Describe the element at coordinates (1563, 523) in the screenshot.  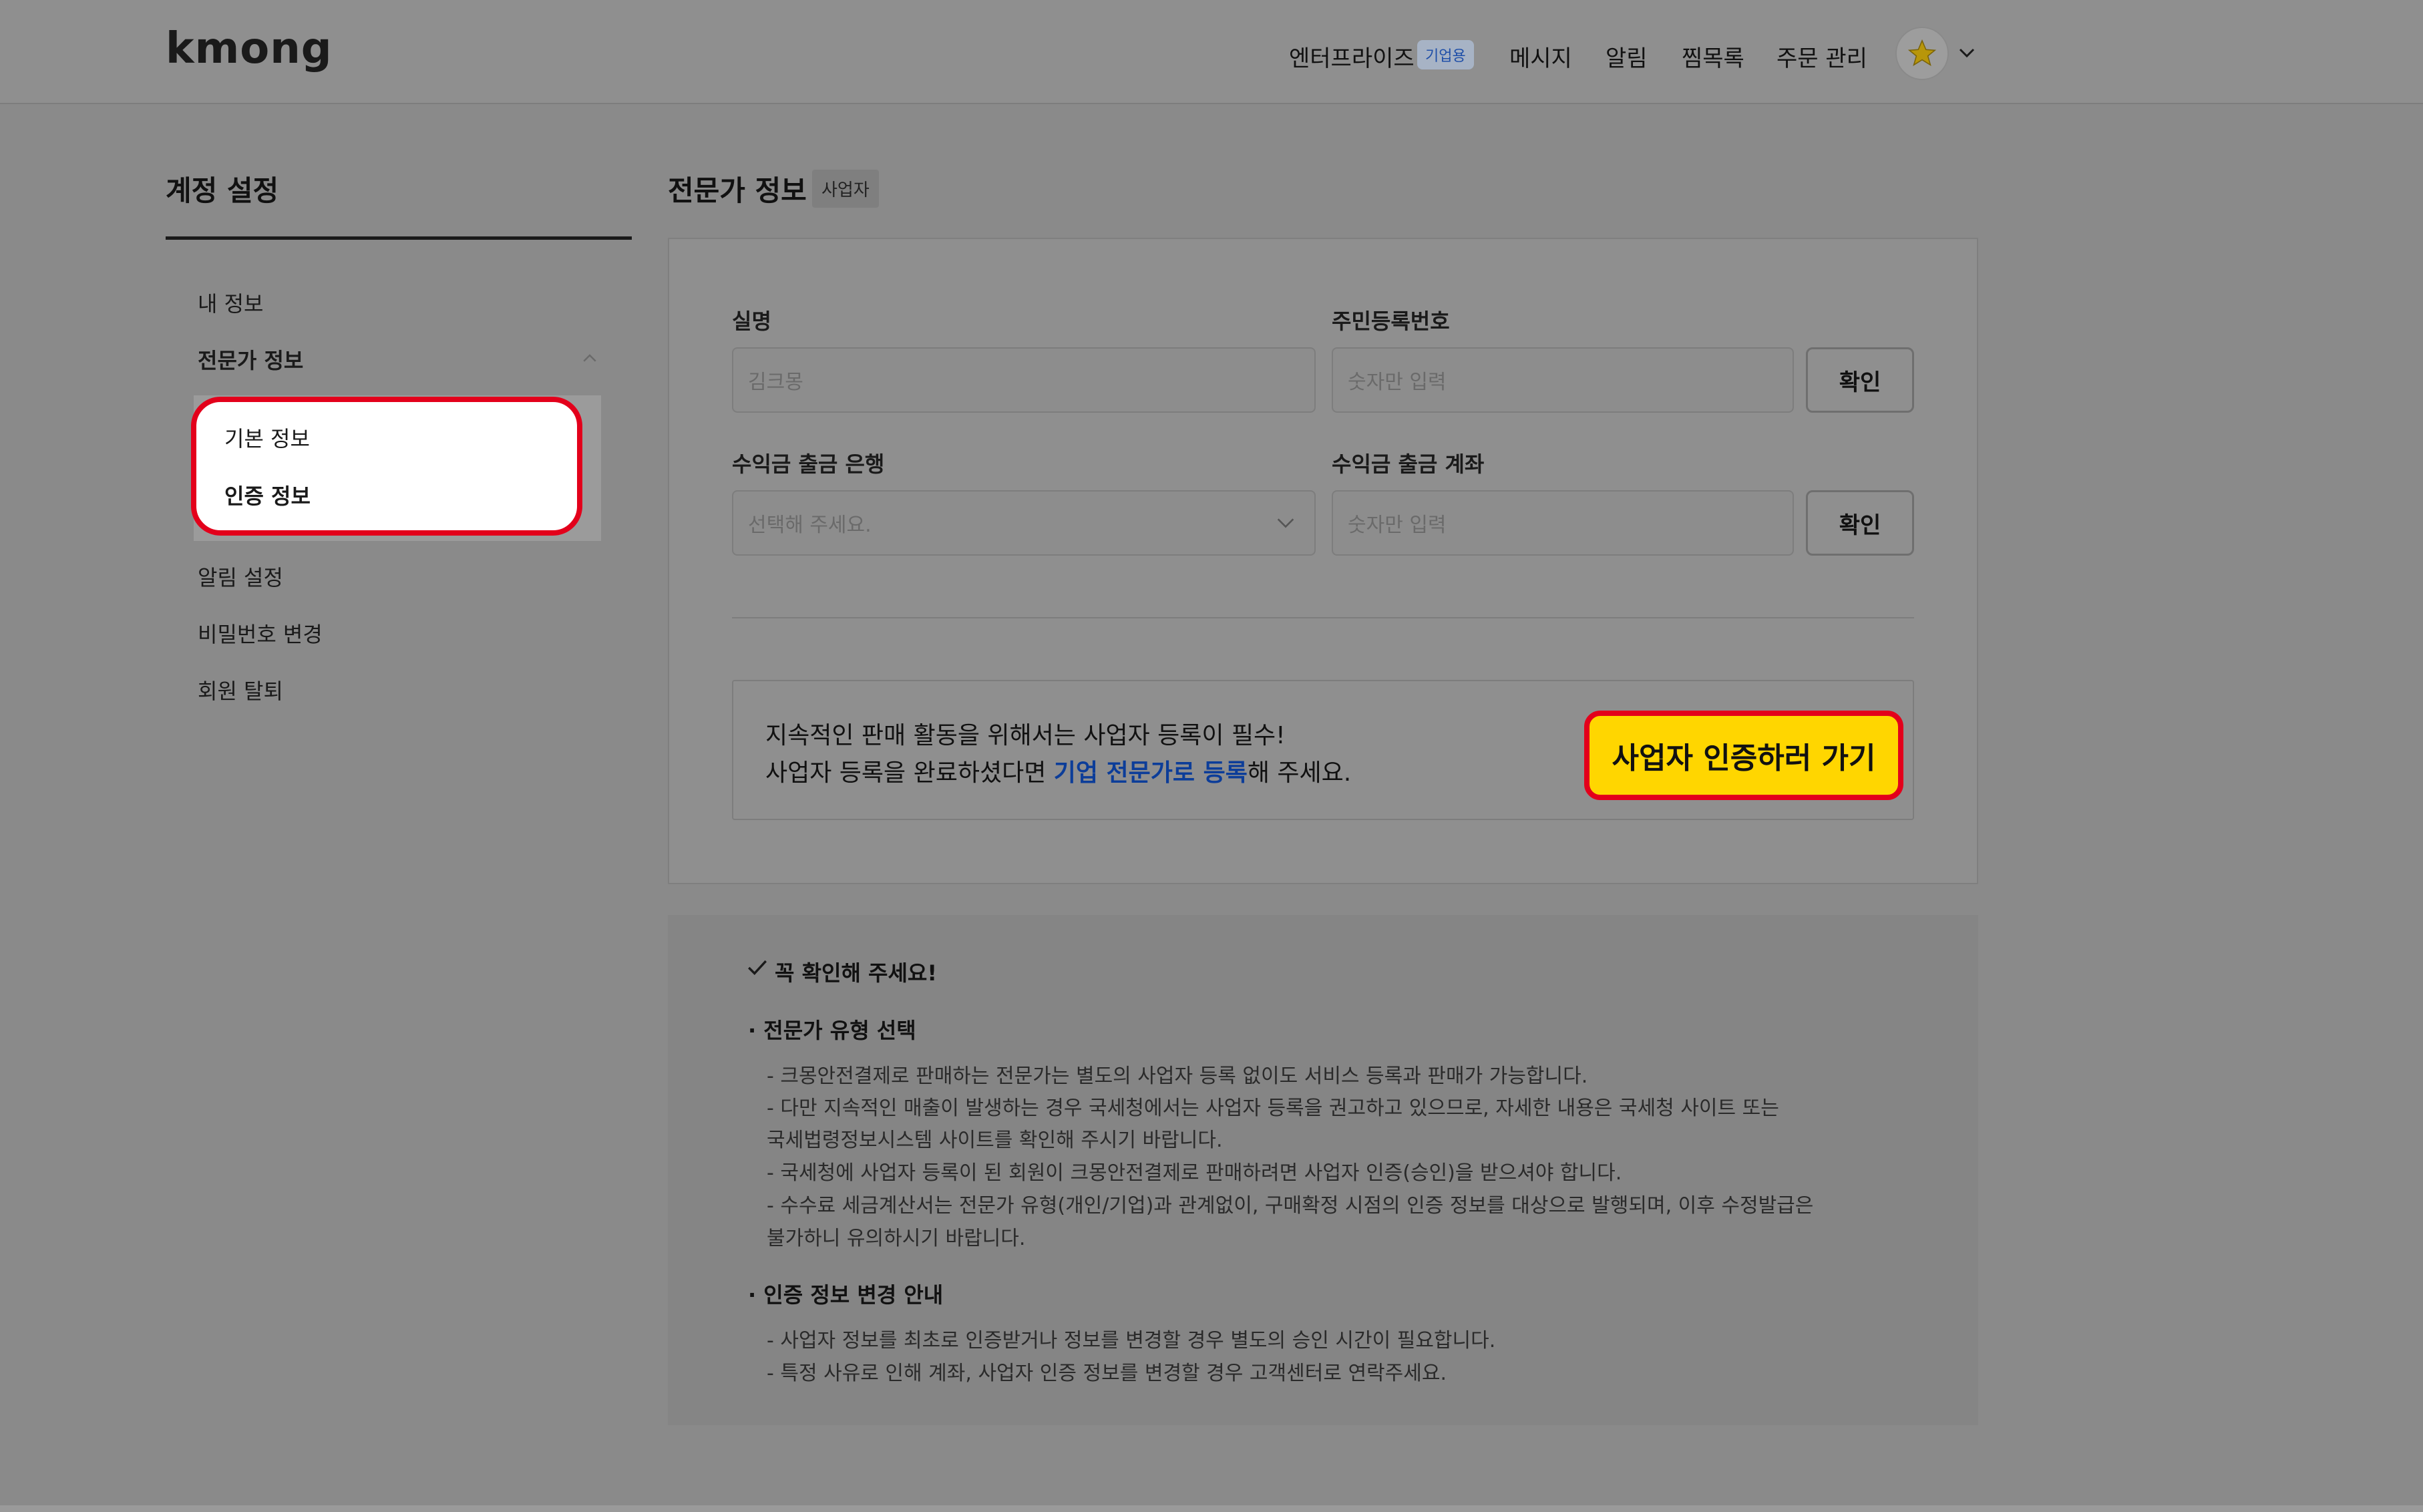
I see `account-input: 숫자만 입력` at that location.